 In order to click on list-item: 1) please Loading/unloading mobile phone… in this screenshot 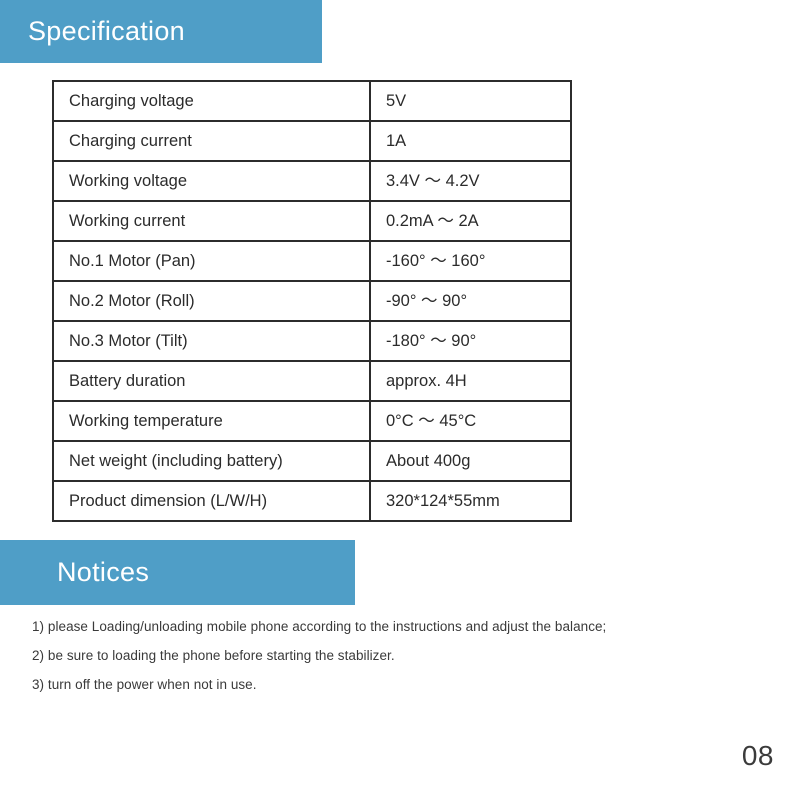, I will do `click(319, 626)`.